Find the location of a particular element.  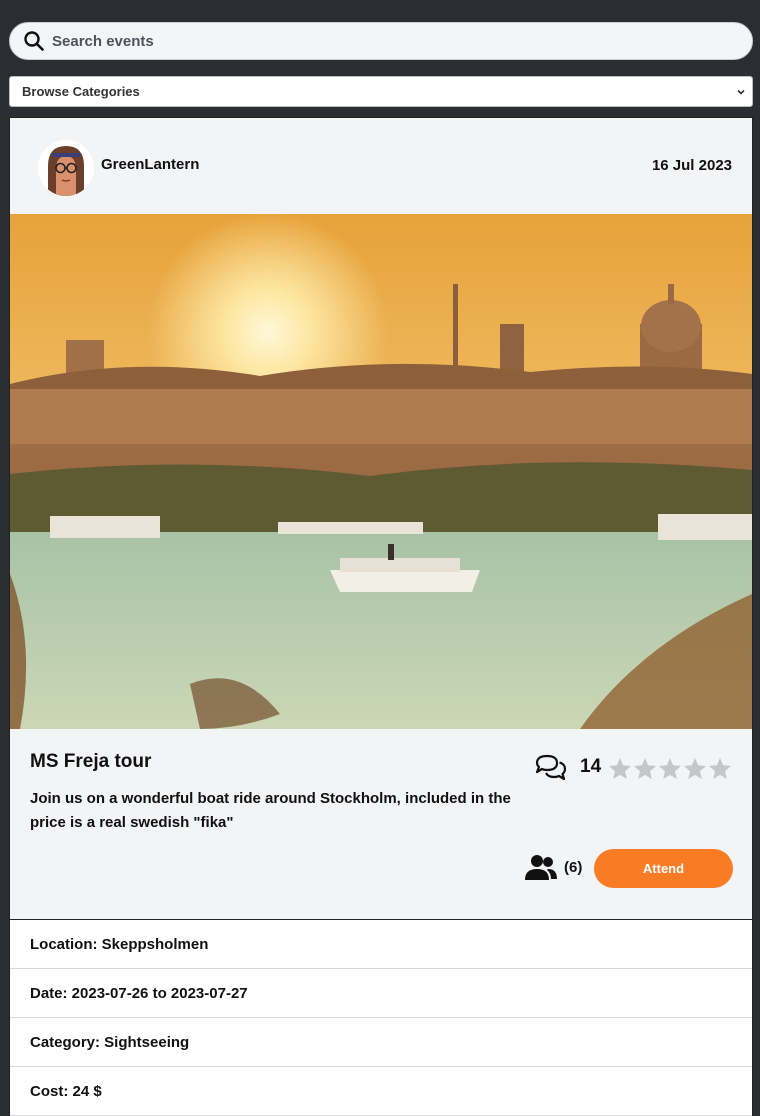

avatar is located at coordinates (66, 168).